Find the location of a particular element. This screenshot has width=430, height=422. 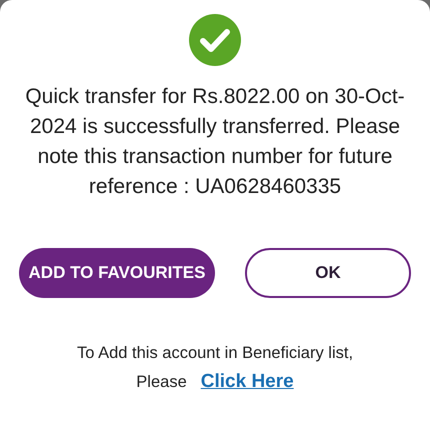

add-favourites-button: ADD TO FAVOURITES is located at coordinates (117, 273).